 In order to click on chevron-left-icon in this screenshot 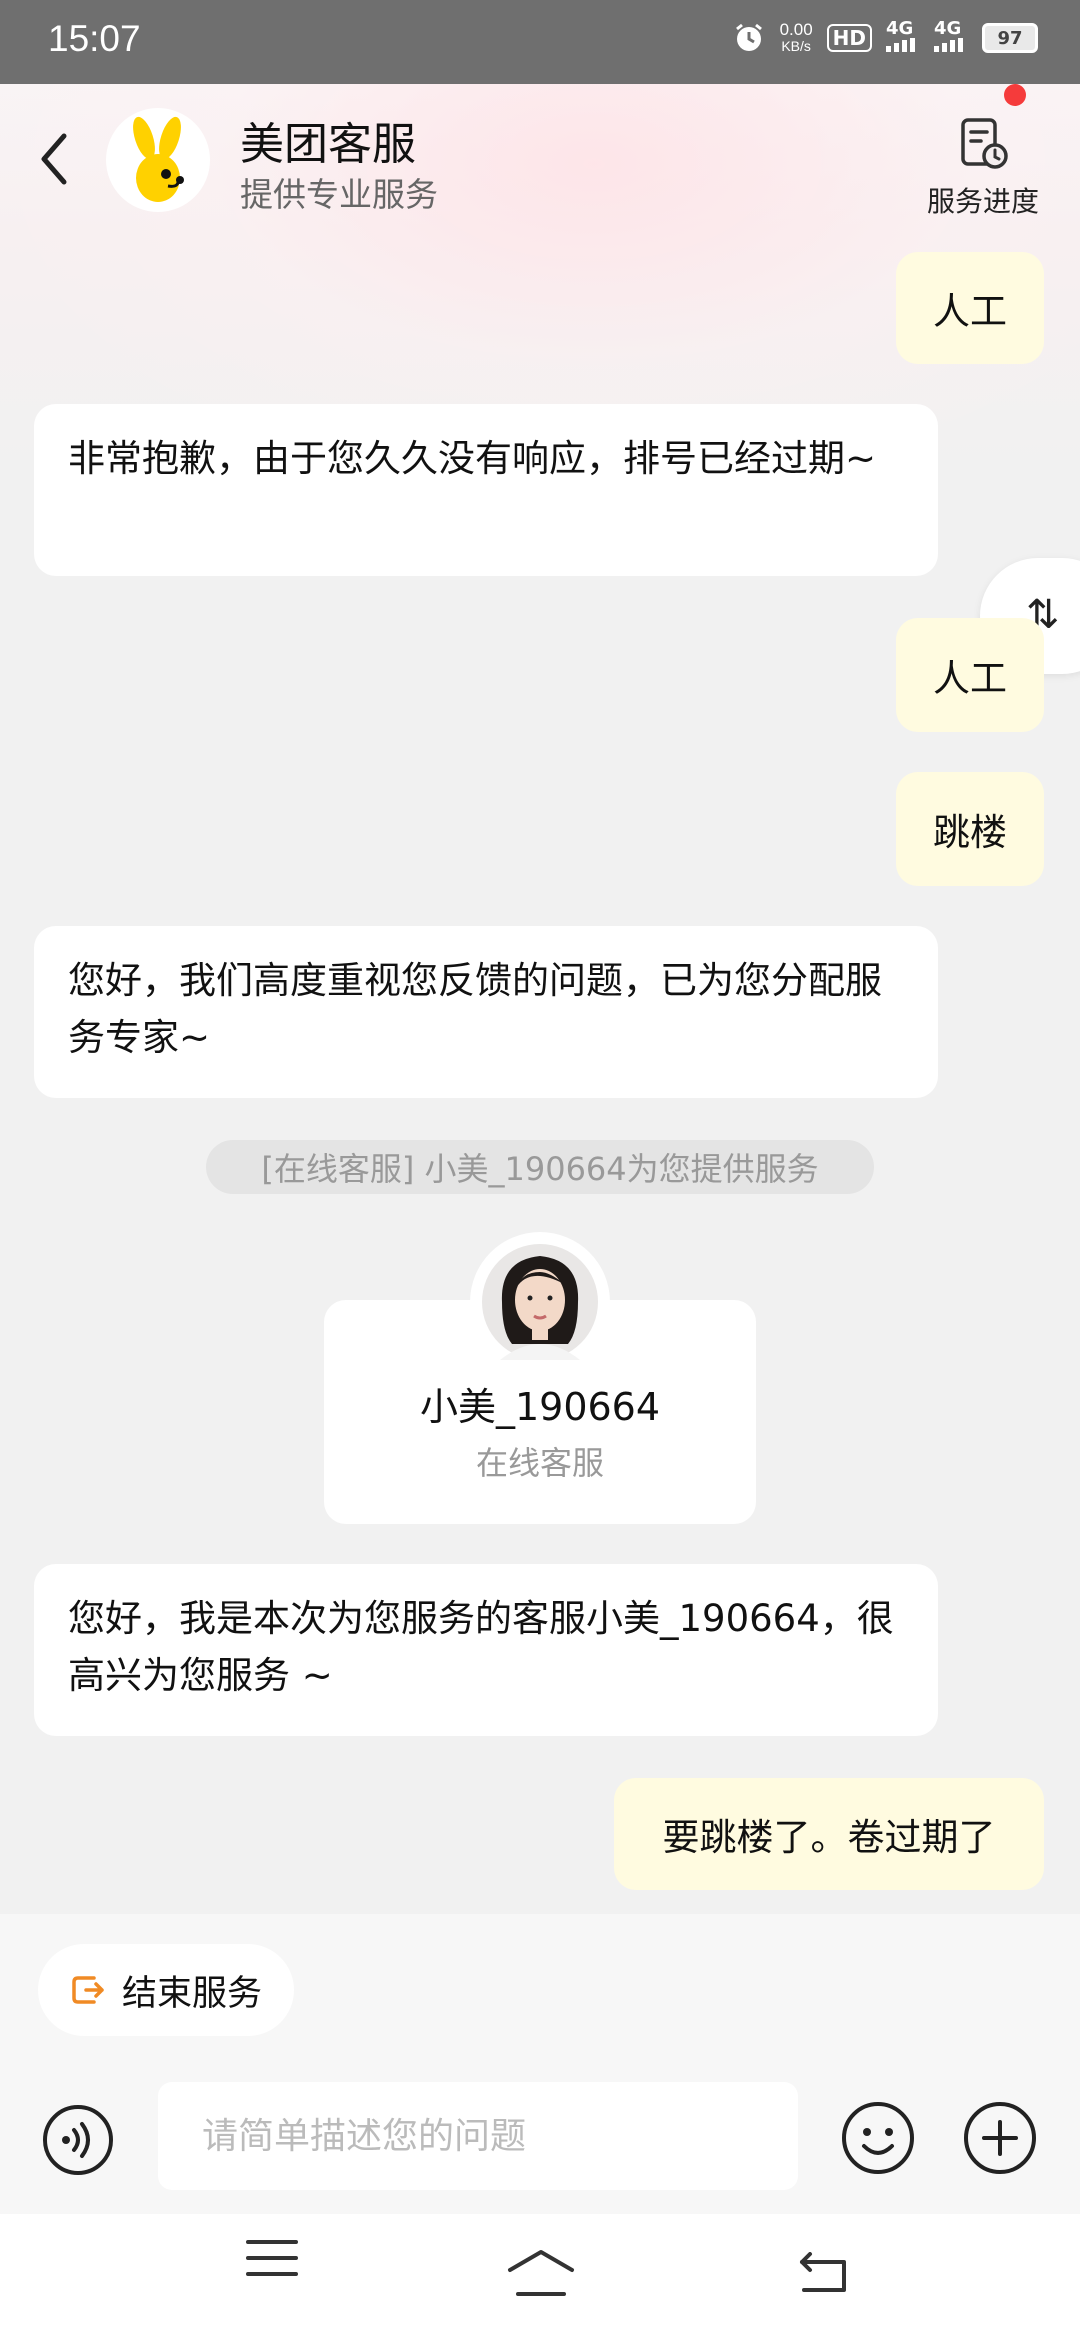, I will do `click(54, 159)`.